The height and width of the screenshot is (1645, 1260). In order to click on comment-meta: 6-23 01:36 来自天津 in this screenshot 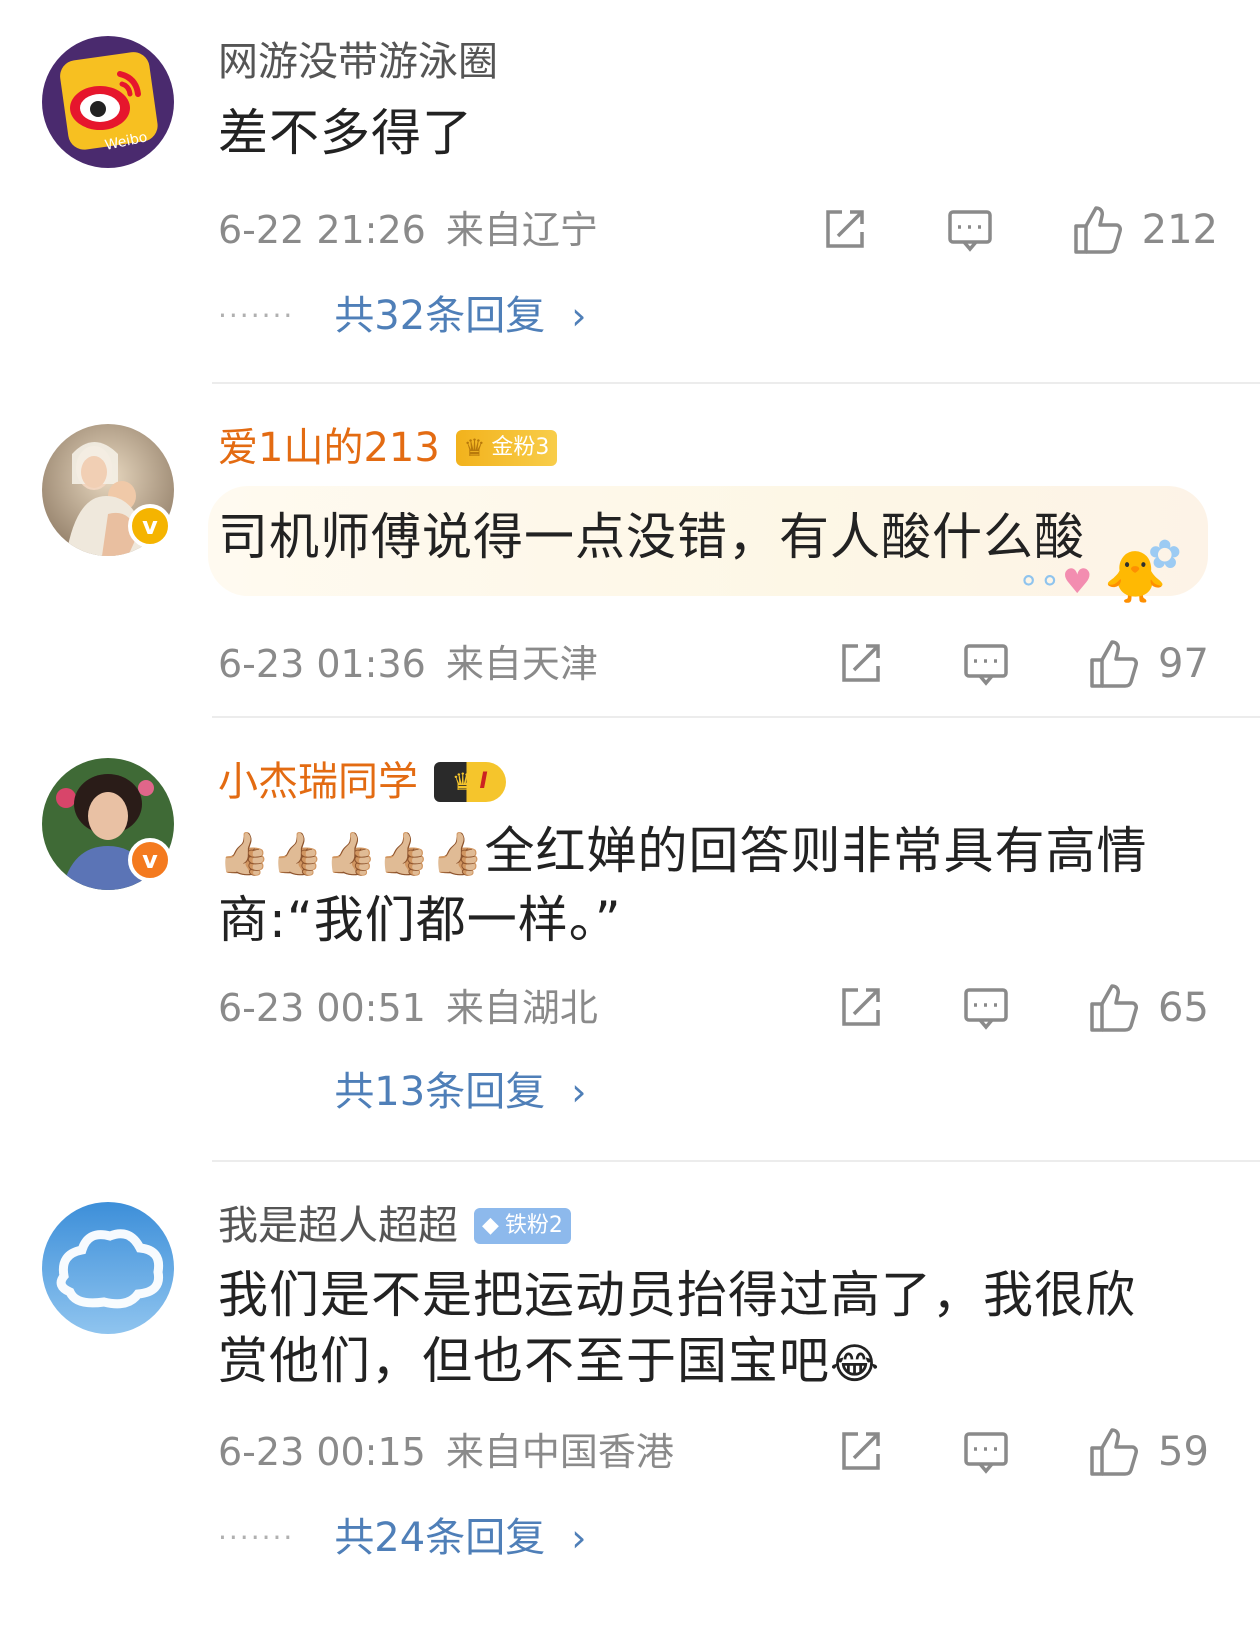, I will do `click(408, 664)`.